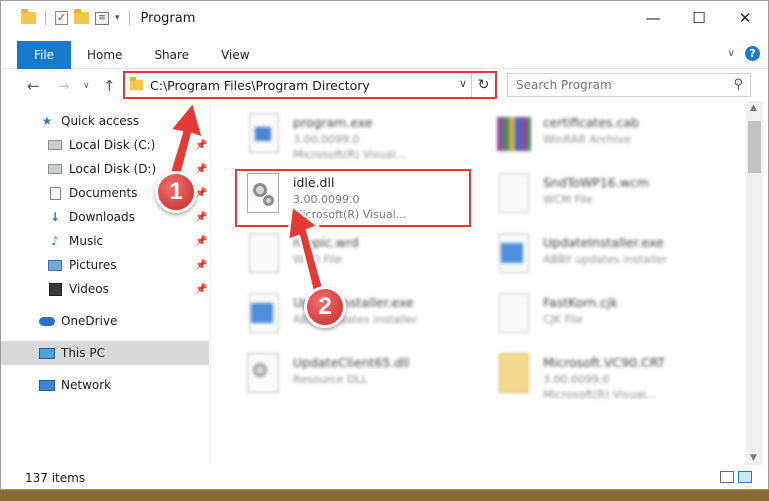 The height and width of the screenshot is (501, 769). I want to click on sidebar-item-this-pc: This PC, so click(105, 353).